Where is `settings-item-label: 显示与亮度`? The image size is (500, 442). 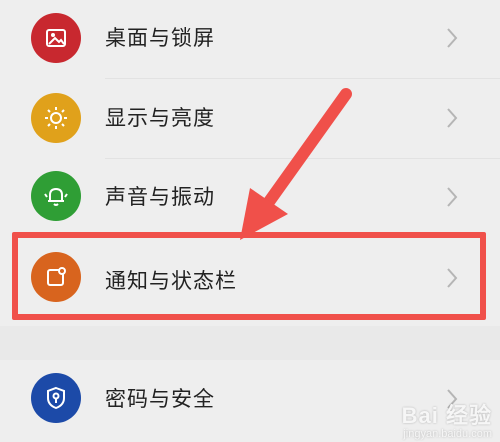
settings-item-label: 显示与亮度 is located at coordinates (160, 118).